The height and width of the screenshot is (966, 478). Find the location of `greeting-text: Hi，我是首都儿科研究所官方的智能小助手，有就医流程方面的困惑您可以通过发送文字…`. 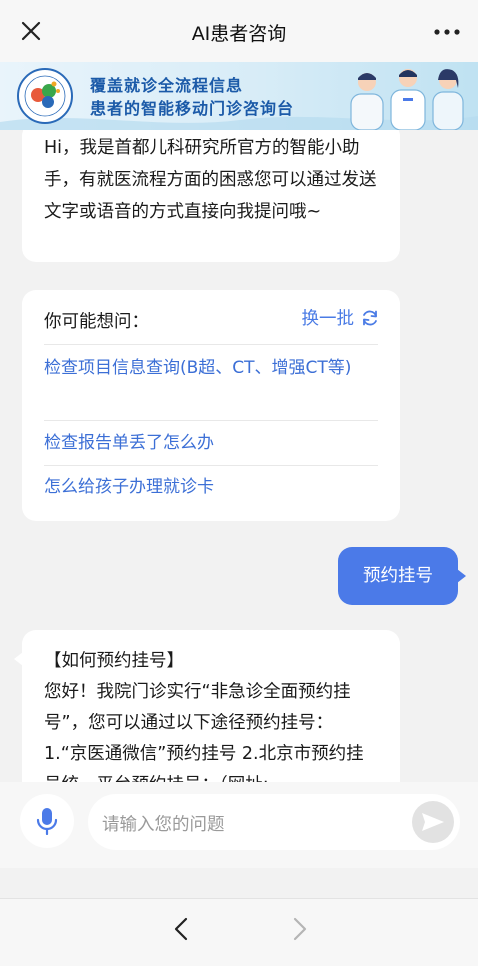

greeting-text: Hi，我是首都儿科研究所官方的智能小助手，有就医流程方面的困惑您可以通过发送文字… is located at coordinates (210, 180).